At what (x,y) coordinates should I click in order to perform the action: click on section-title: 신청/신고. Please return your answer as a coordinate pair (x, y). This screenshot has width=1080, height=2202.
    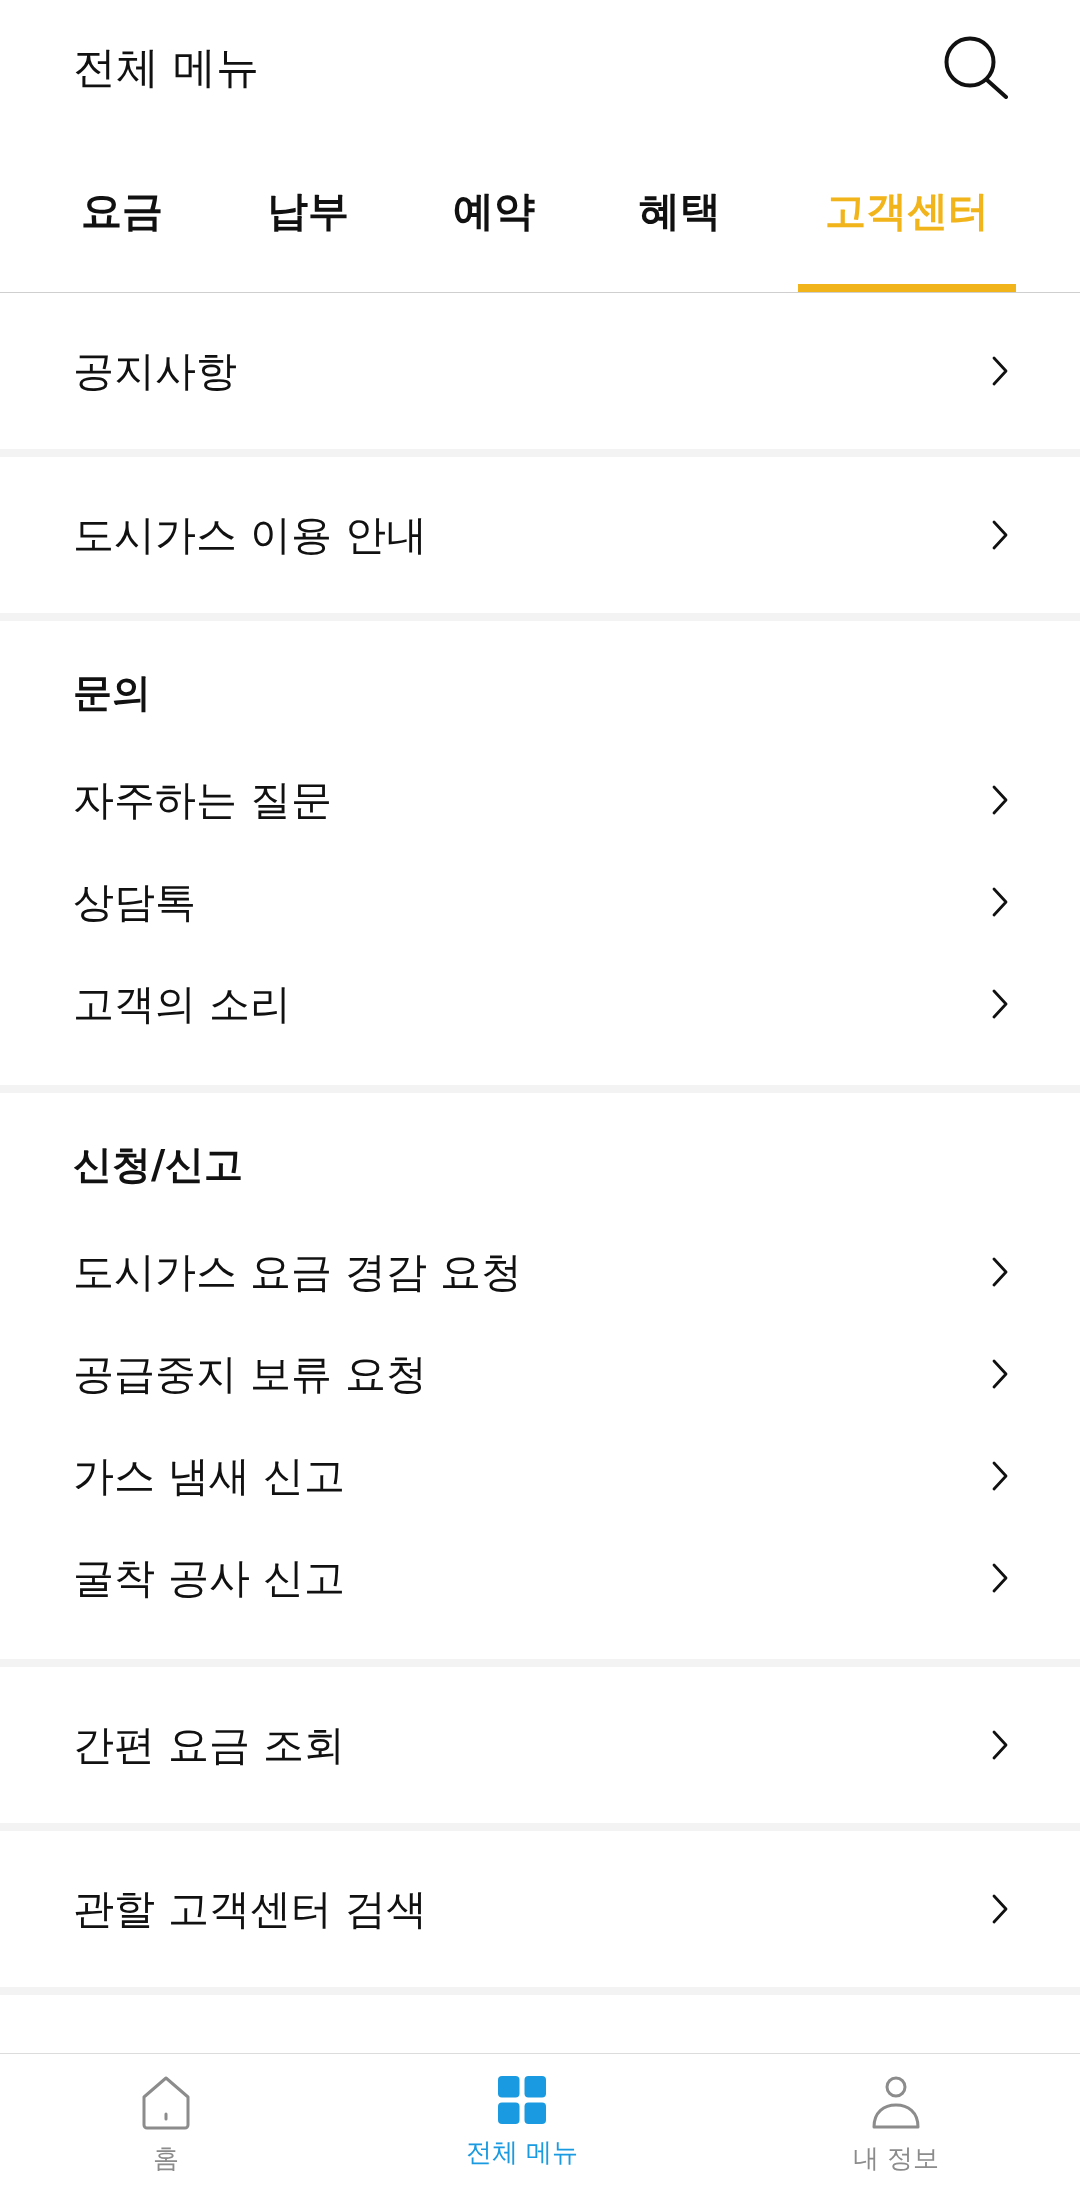
    Looking at the image, I should click on (158, 1165).